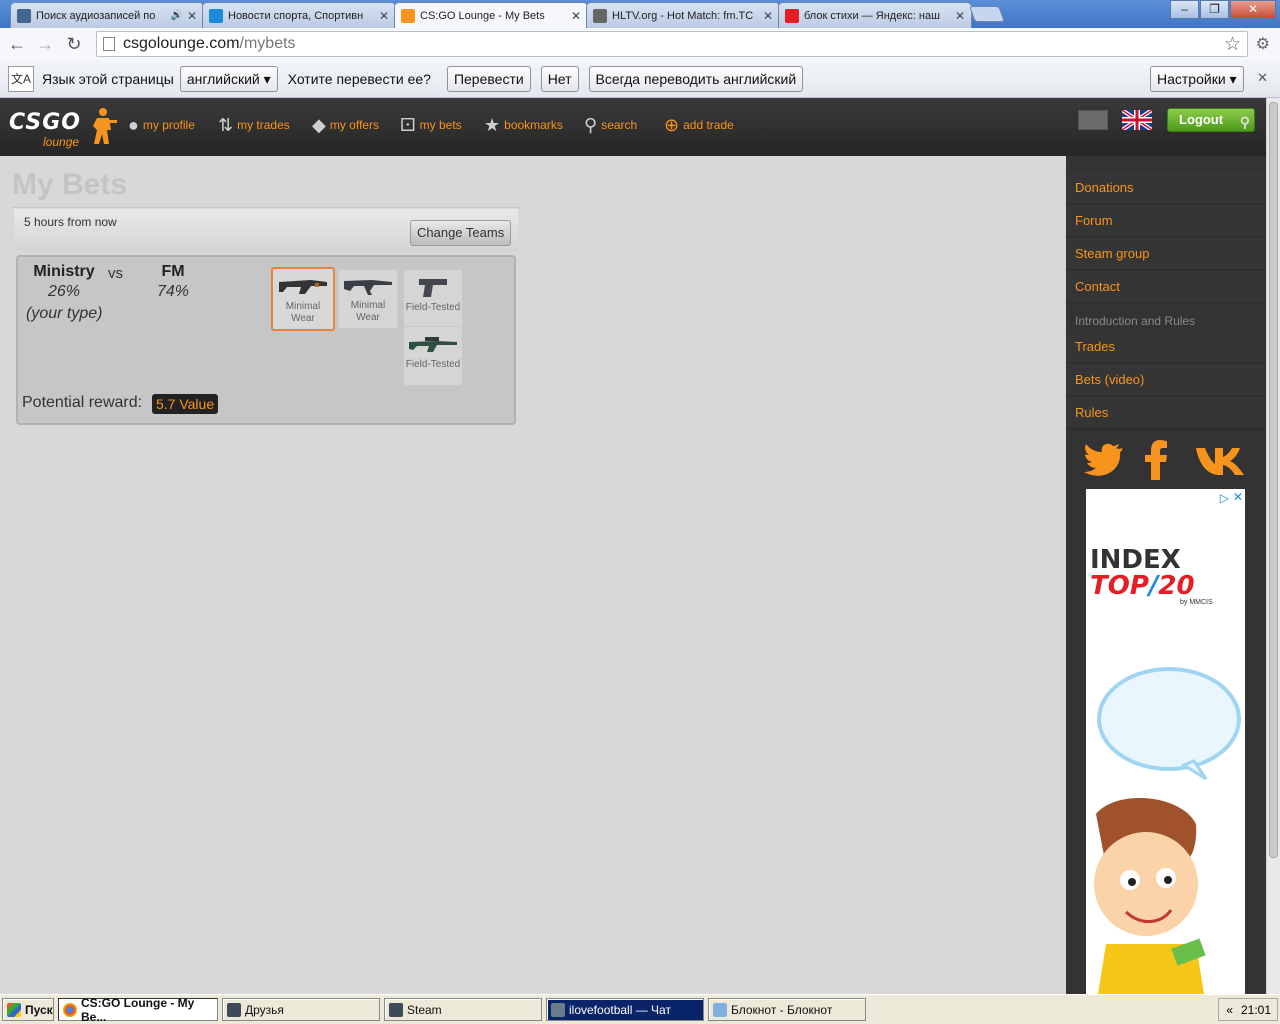 This screenshot has width=1280, height=1024. Describe the element at coordinates (696, 78) in the screenshot. I see `always-translate-button: Всегда переводить английский` at that location.